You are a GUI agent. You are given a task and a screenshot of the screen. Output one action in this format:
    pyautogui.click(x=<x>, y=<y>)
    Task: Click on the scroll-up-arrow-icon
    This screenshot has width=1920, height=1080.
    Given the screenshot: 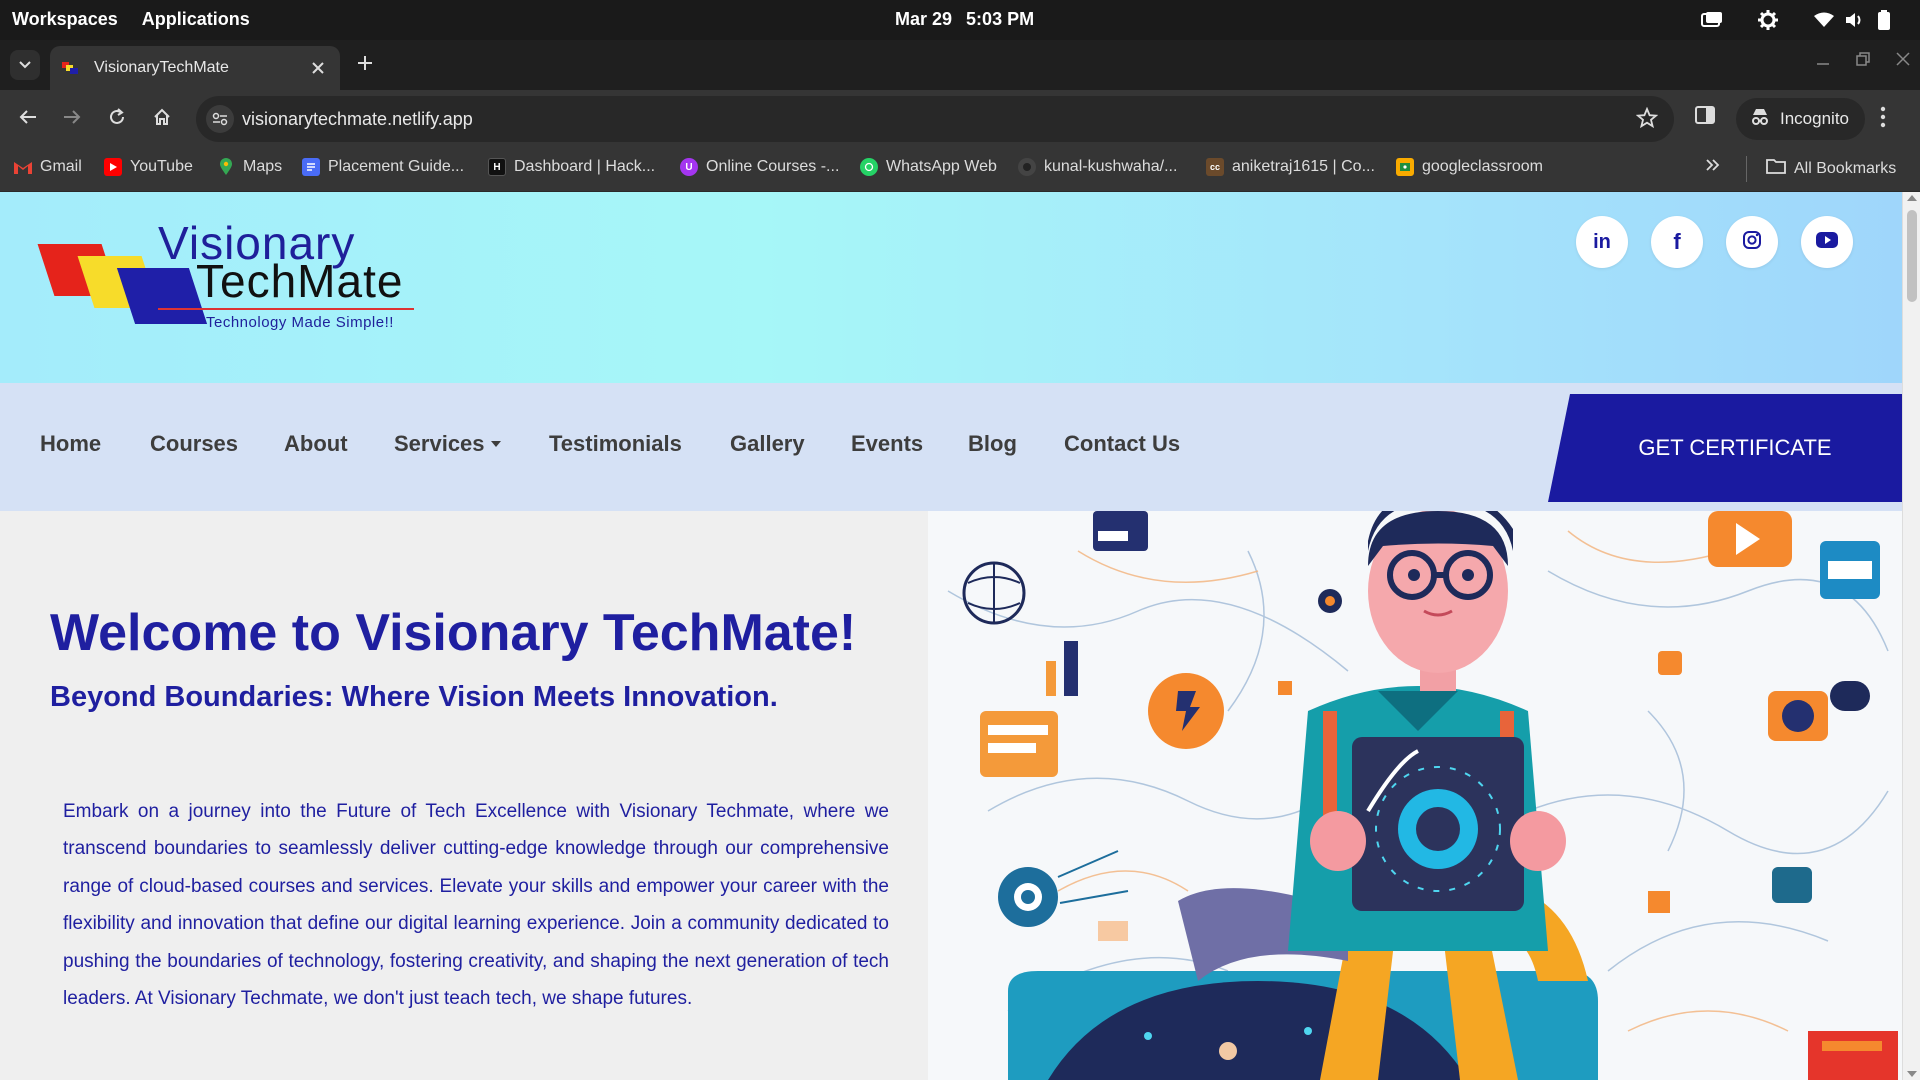 What is the action you would take?
    pyautogui.click(x=1912, y=198)
    